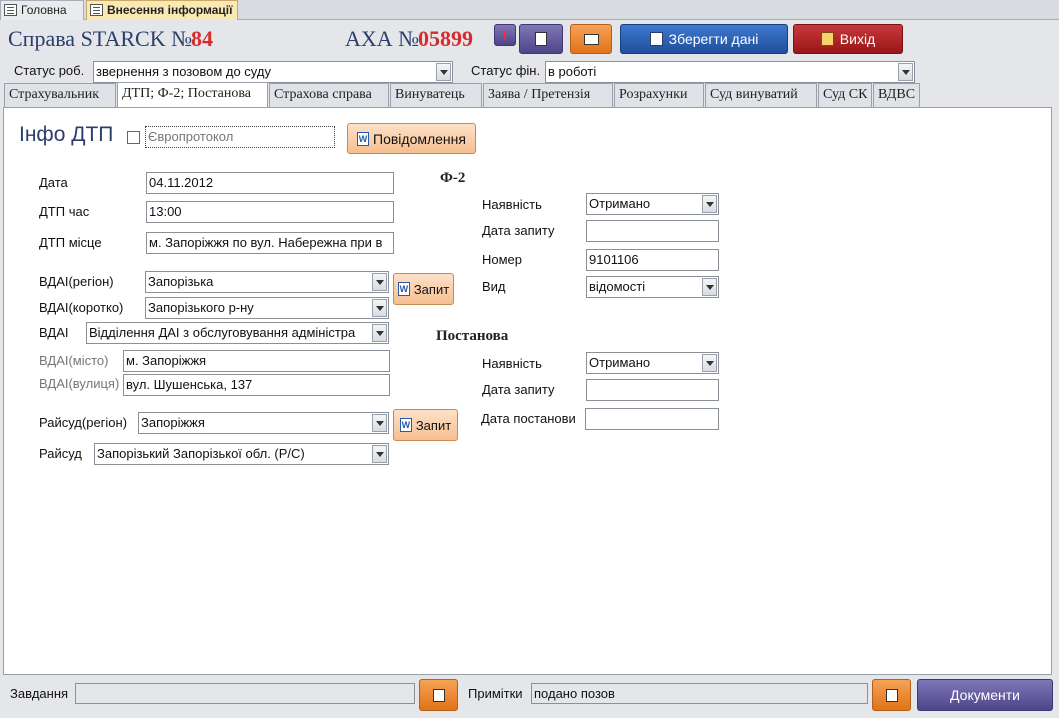  What do you see at coordinates (494, 286) in the screenshot?
I see `f2-type-label: Вид` at bounding box center [494, 286].